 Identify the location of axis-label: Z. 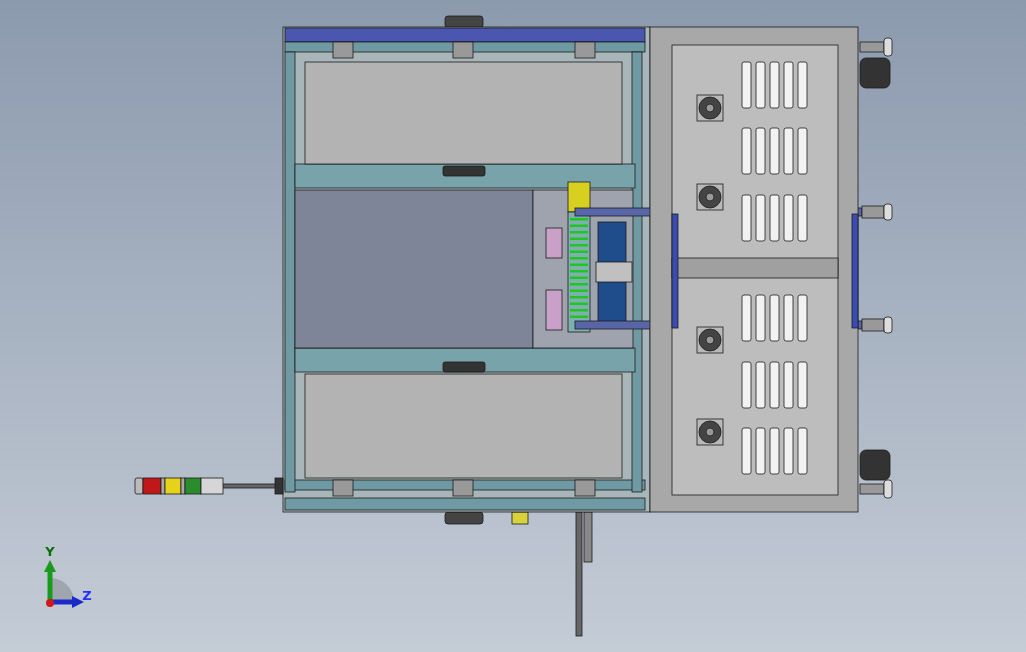
(87, 595).